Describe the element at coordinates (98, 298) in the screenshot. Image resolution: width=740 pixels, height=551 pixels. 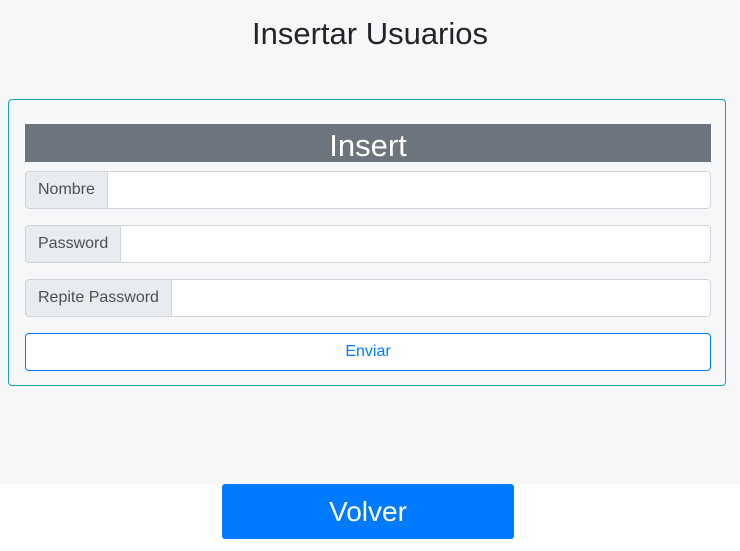
I see `repeat-password-label: Repite Password` at that location.